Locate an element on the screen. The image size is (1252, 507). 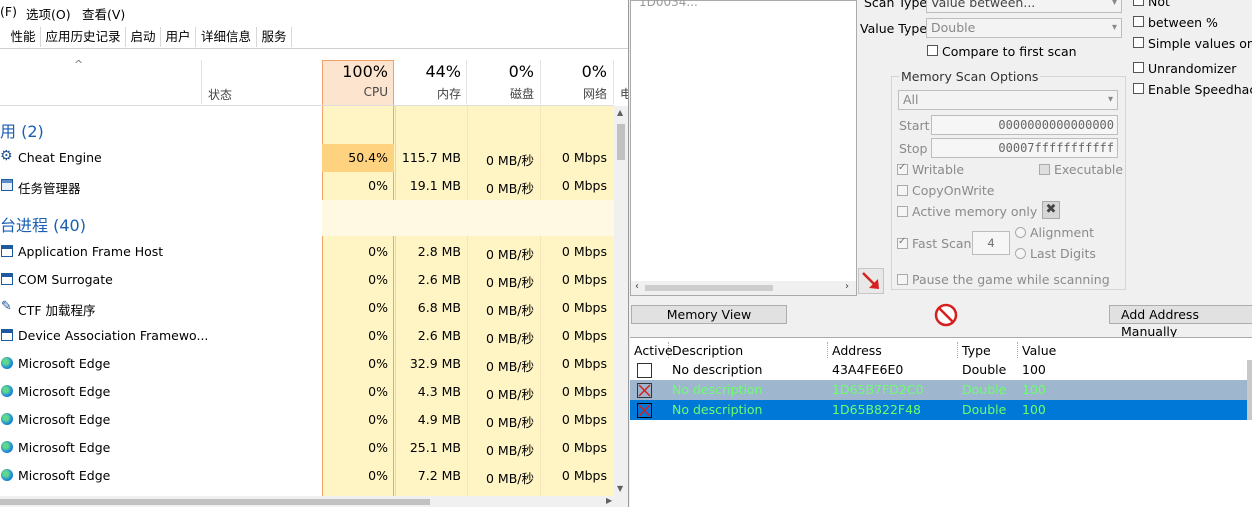
stop-address-input: 00007fffffffffff is located at coordinates (1024, 148).